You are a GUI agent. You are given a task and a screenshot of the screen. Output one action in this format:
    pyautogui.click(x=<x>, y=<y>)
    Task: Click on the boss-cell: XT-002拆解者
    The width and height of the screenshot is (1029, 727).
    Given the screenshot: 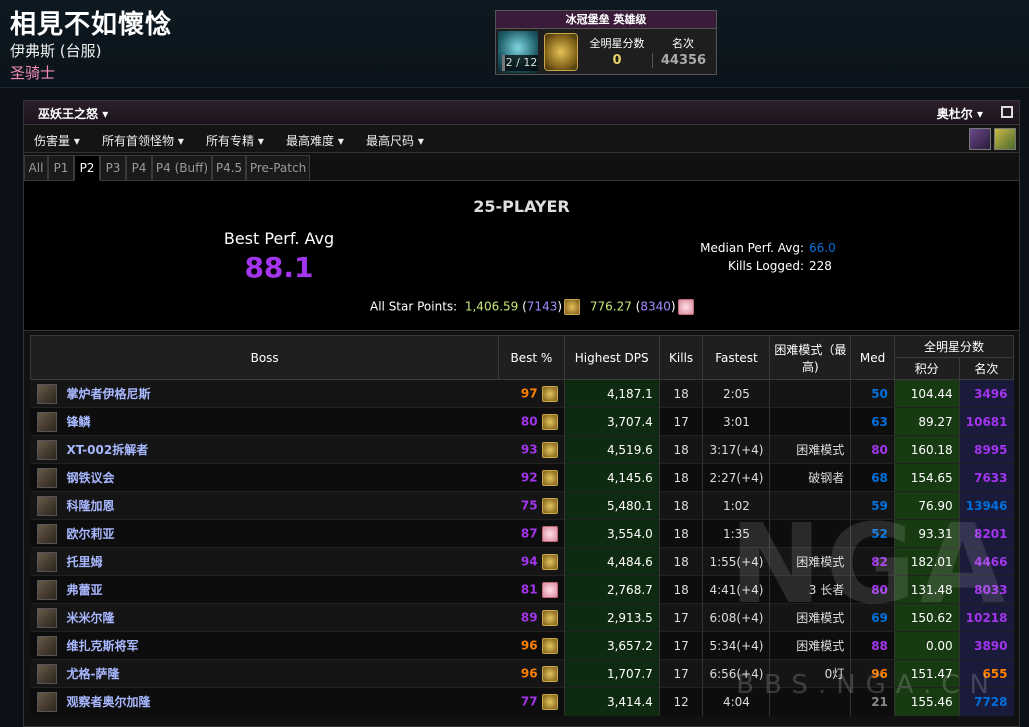 What is the action you would take?
    pyautogui.click(x=264, y=449)
    